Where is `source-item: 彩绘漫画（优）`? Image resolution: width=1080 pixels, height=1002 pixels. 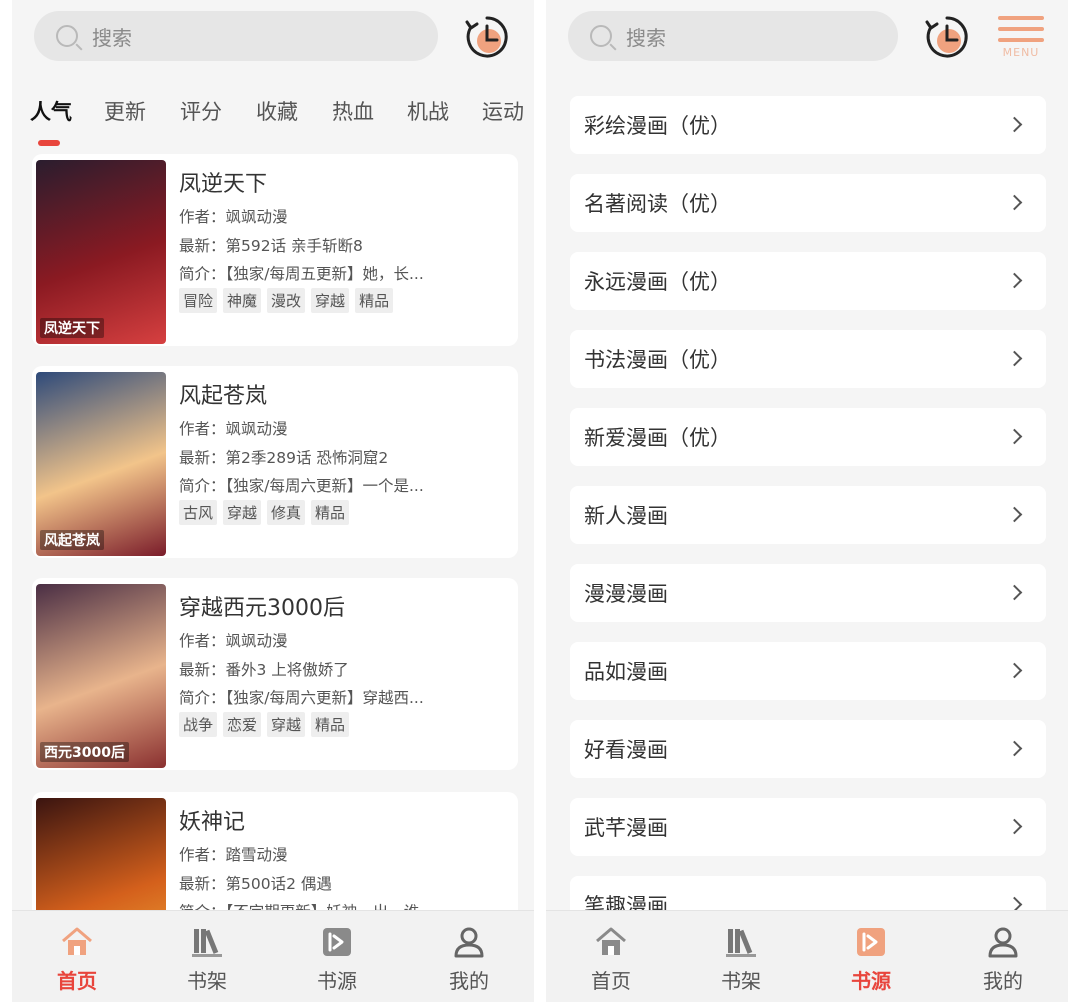
source-item: 彩绘漫画（优） is located at coordinates (808, 125).